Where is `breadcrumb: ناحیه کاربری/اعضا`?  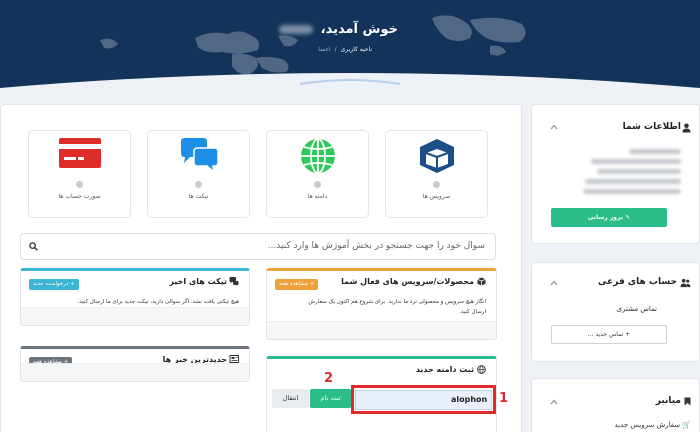 breadcrumb: ناحیه کاربری/اعضا is located at coordinates (345, 49).